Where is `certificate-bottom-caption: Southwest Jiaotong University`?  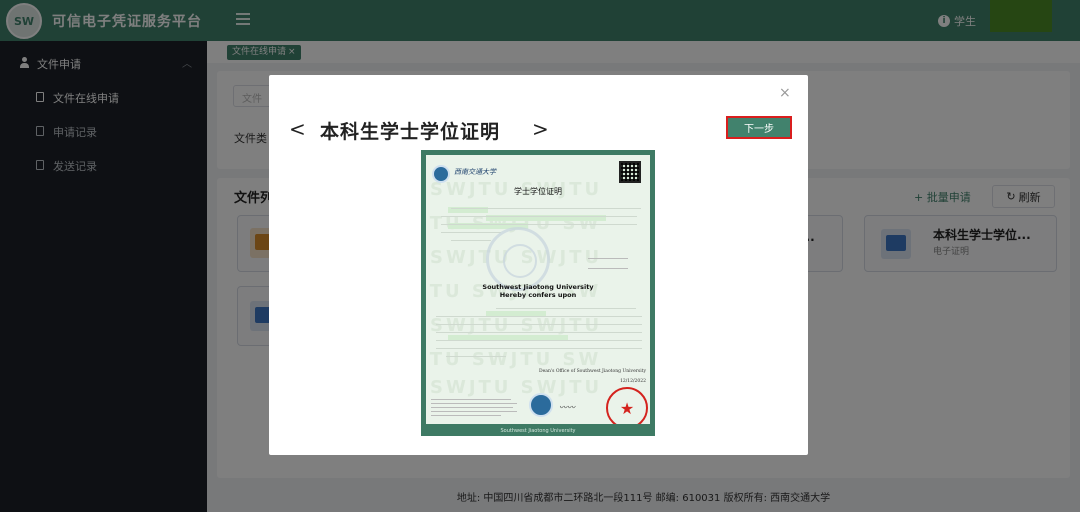 certificate-bottom-caption: Southwest Jiaotong University is located at coordinates (538, 431).